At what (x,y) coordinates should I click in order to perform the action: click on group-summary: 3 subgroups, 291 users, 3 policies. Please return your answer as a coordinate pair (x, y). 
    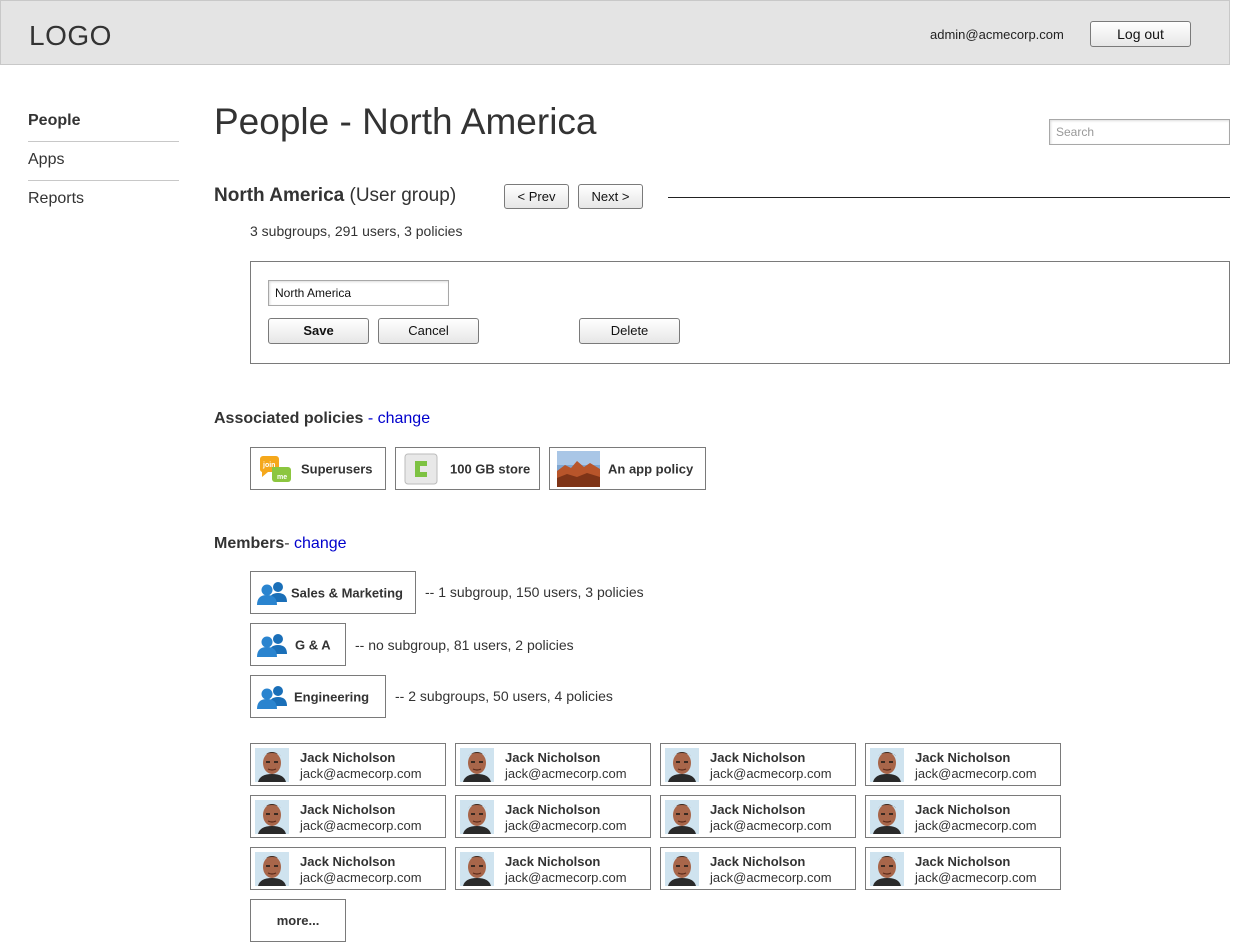
    Looking at the image, I should click on (356, 231).